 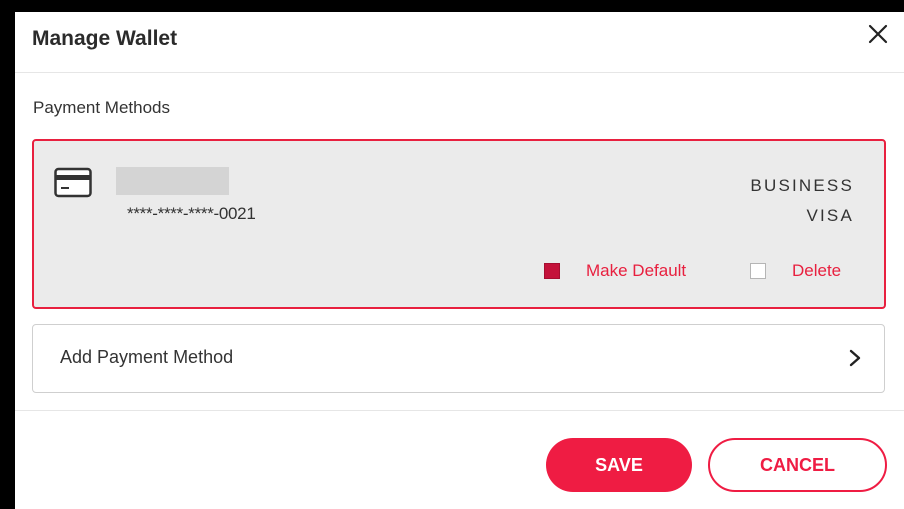 I want to click on close-icon, so click(x=878, y=34).